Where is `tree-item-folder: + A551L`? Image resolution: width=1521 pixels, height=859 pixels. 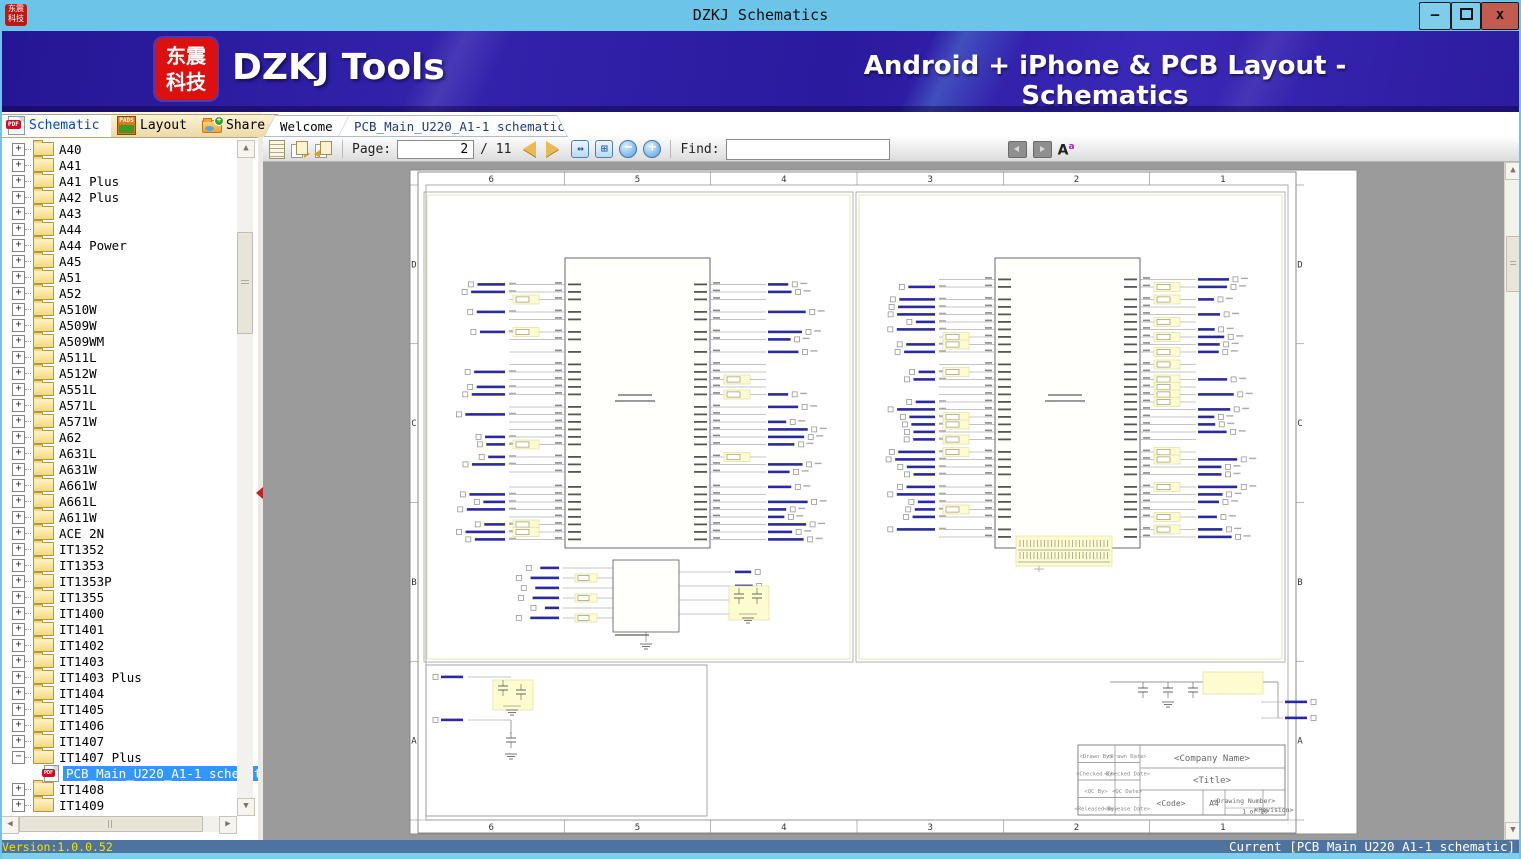 tree-item-folder: + A551L is located at coordinates (118, 388).